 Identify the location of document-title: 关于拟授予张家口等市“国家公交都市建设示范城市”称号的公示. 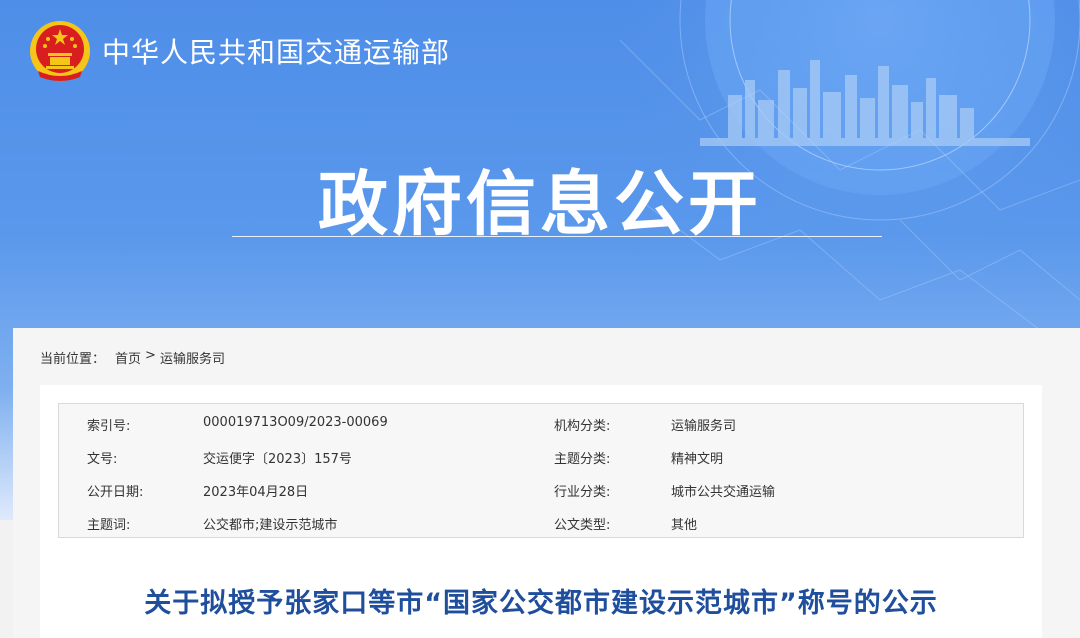
(541, 603).